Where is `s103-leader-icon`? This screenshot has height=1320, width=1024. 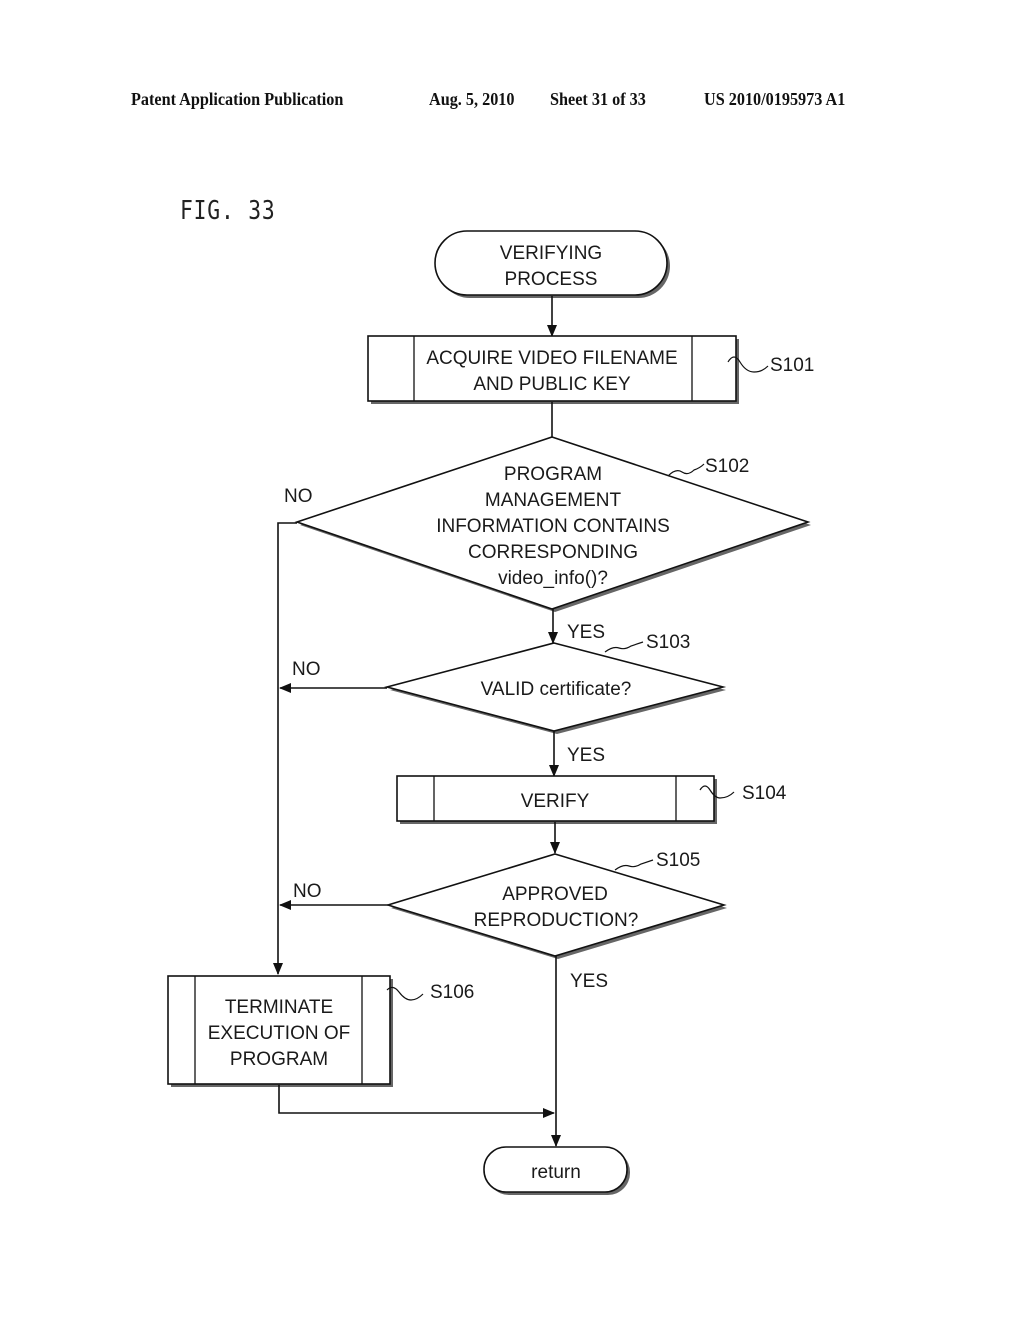 s103-leader-icon is located at coordinates (624, 647).